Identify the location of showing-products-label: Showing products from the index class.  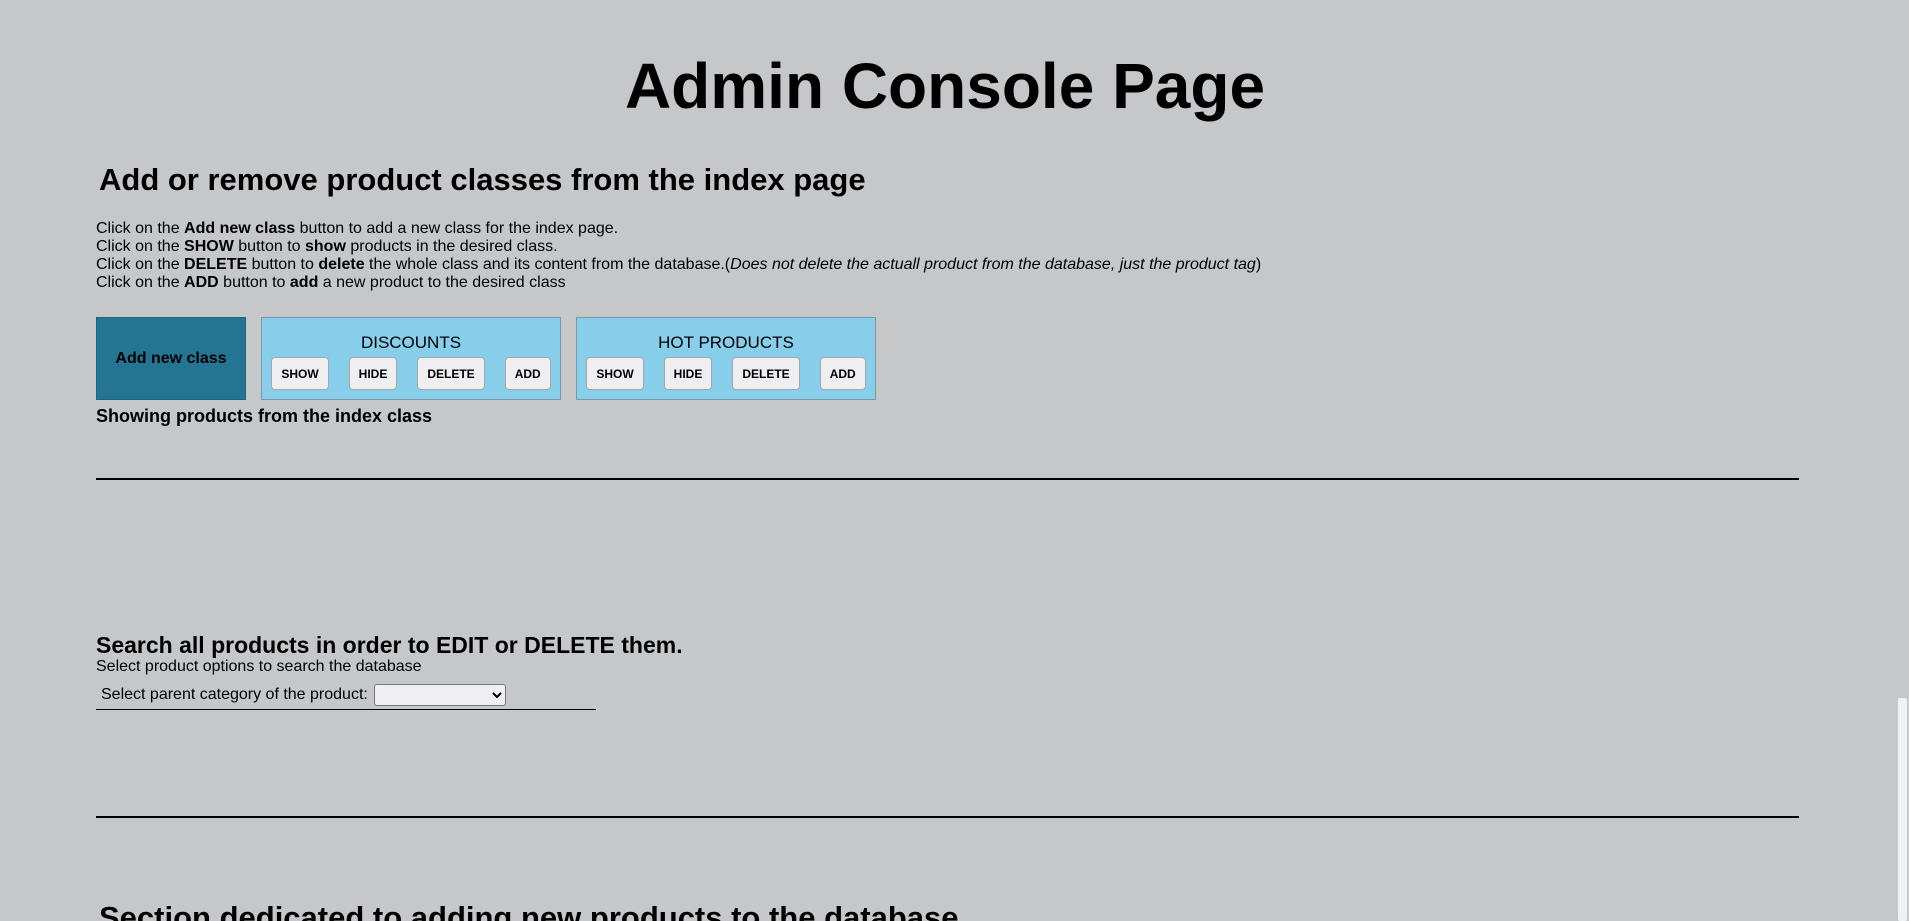
(264, 416).